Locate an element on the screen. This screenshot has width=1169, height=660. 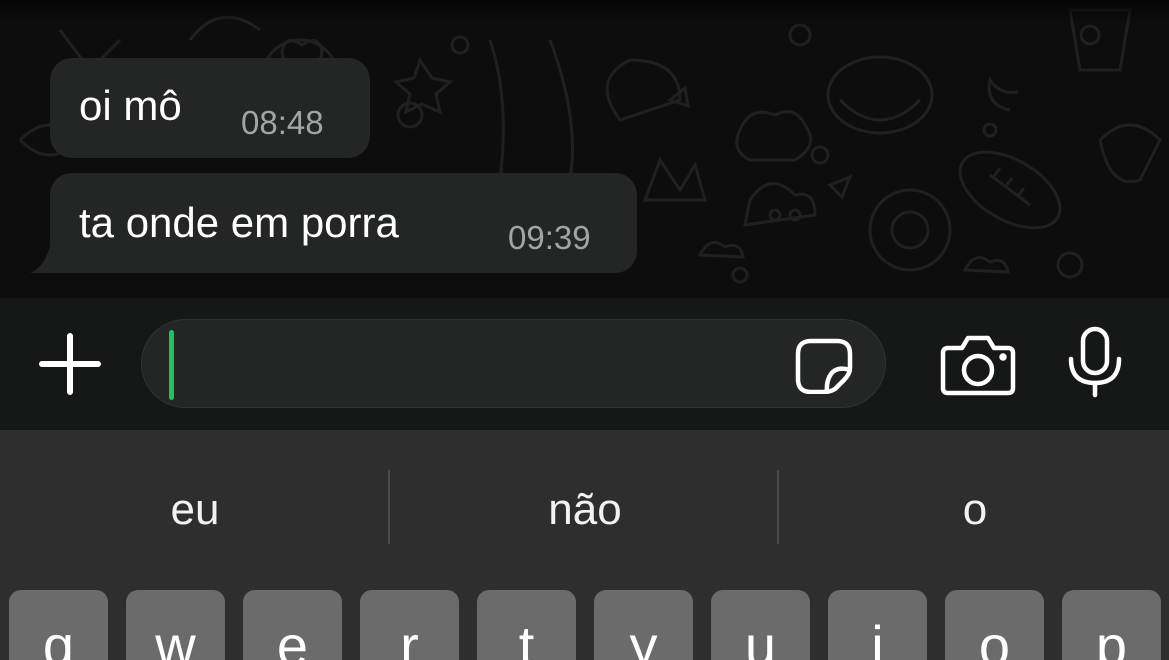
key-label: r is located at coordinates (409, 637).